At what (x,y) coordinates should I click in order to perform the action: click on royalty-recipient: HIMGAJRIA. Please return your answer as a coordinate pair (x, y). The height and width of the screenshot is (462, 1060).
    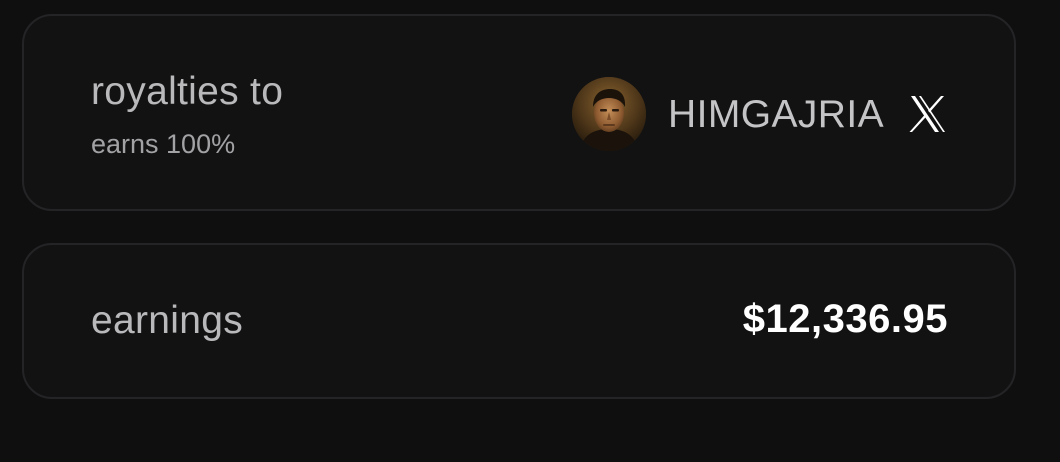
    Looking at the image, I should click on (761, 114).